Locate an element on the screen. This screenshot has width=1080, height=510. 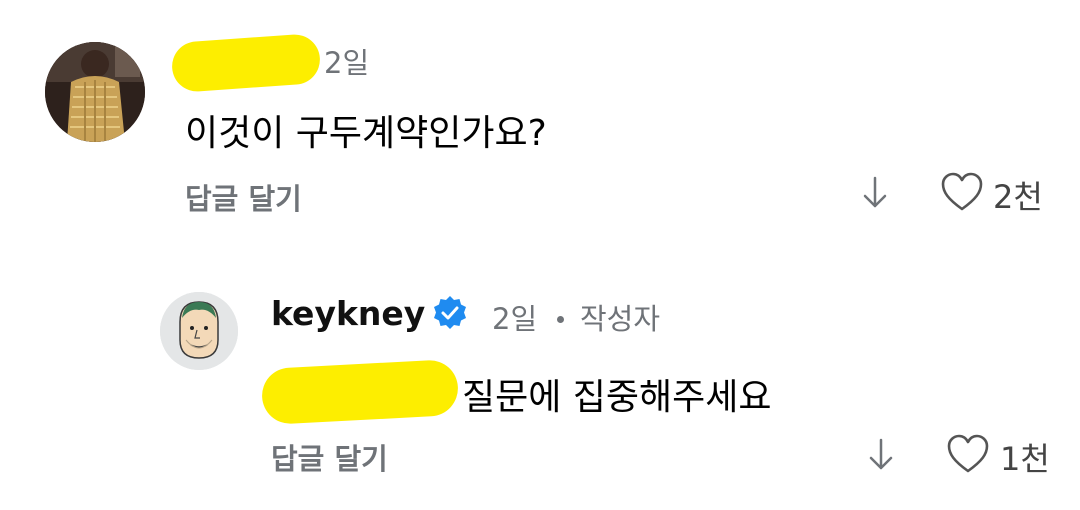
author-badge: 작성자 is located at coordinates (620, 319).